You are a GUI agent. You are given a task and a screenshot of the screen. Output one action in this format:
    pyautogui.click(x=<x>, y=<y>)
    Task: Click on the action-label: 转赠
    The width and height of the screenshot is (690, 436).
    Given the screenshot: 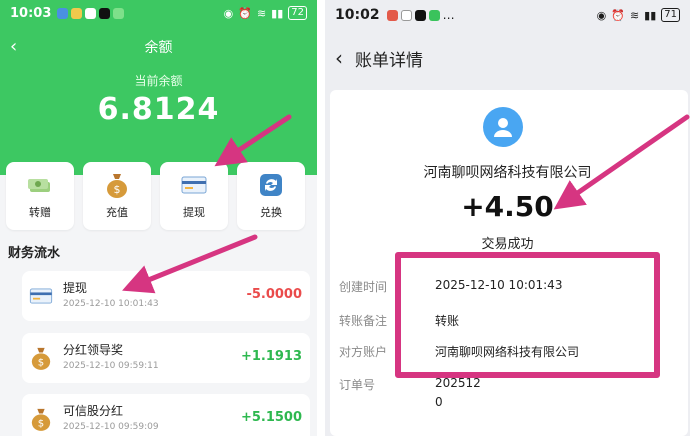 What is the action you would take?
    pyautogui.click(x=40, y=212)
    